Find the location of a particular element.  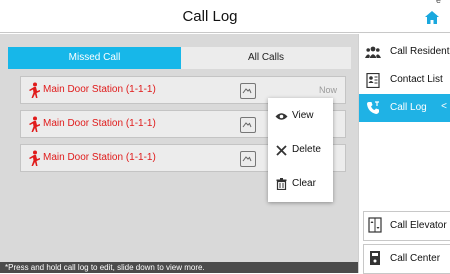

menu-item-clear: Clear is located at coordinates (300, 184).